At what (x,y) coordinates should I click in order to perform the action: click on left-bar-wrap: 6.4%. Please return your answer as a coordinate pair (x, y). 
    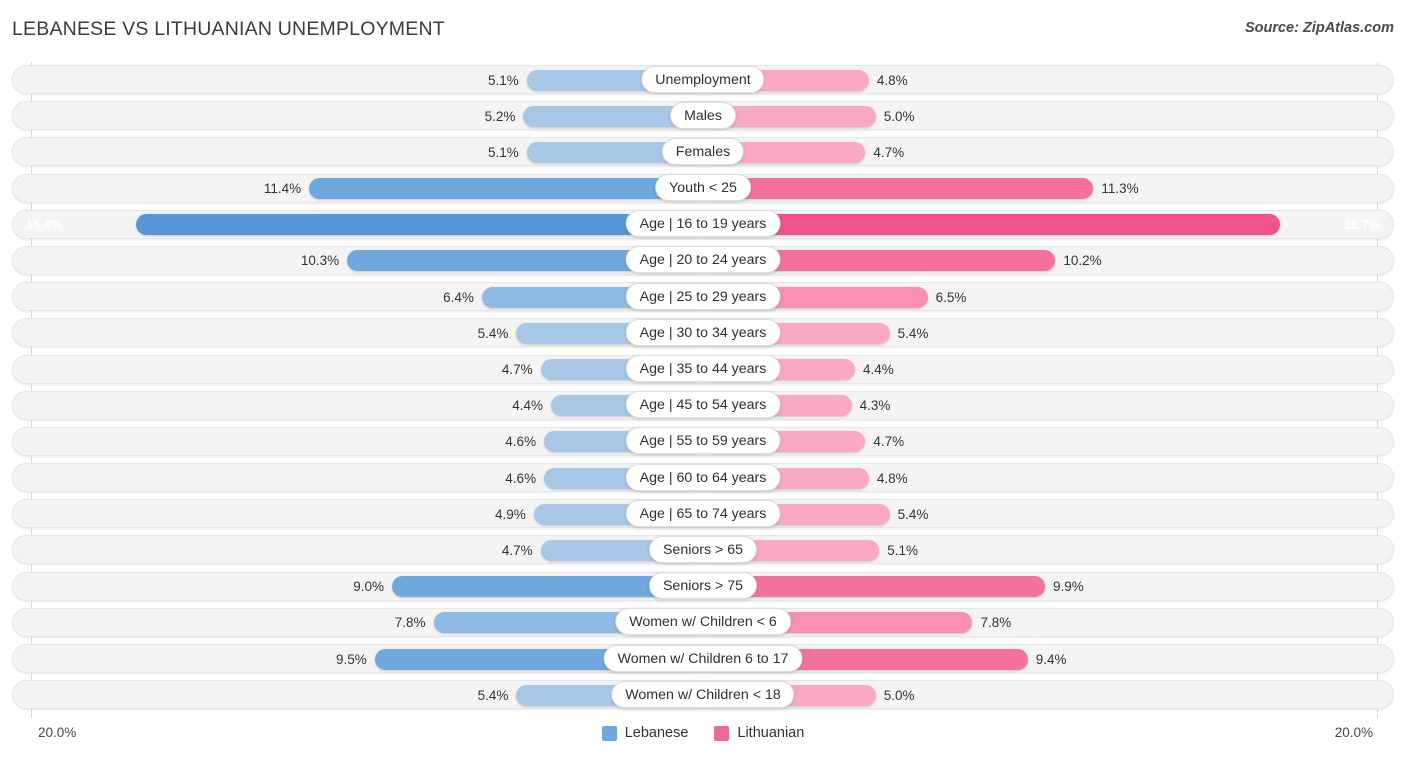
    Looking at the image, I should click on (357, 297).